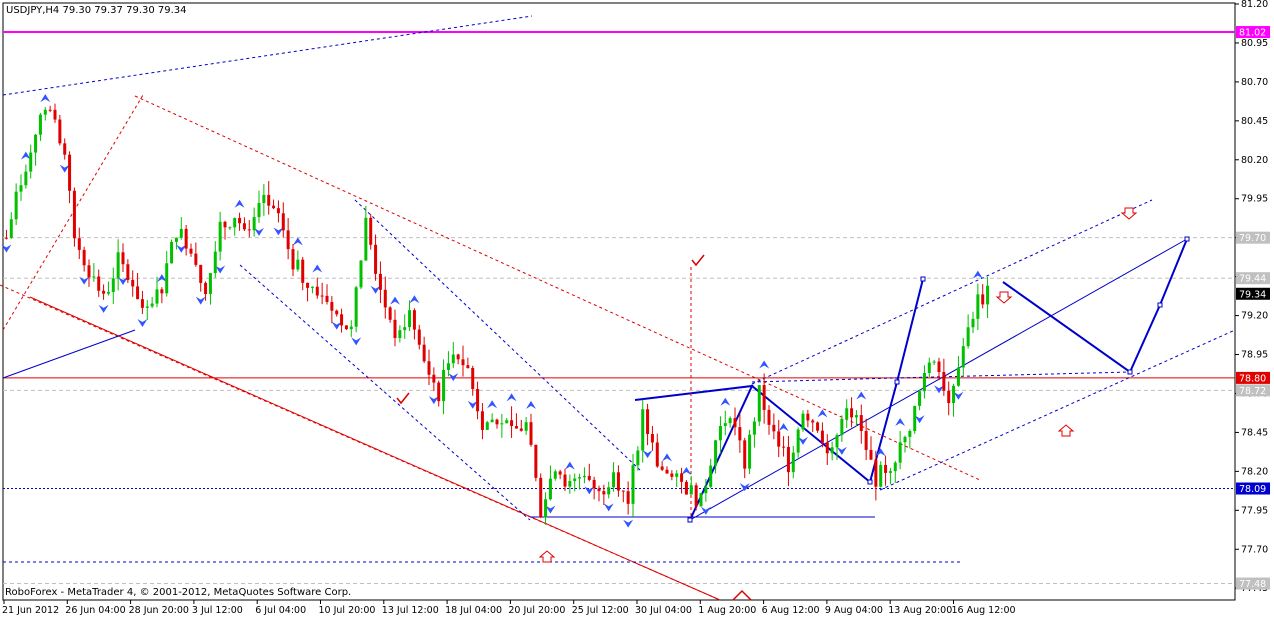 This screenshot has height=618, width=1274. Describe the element at coordinates (1252, 584) in the screenshot. I see `price-label: 77.48` at that location.